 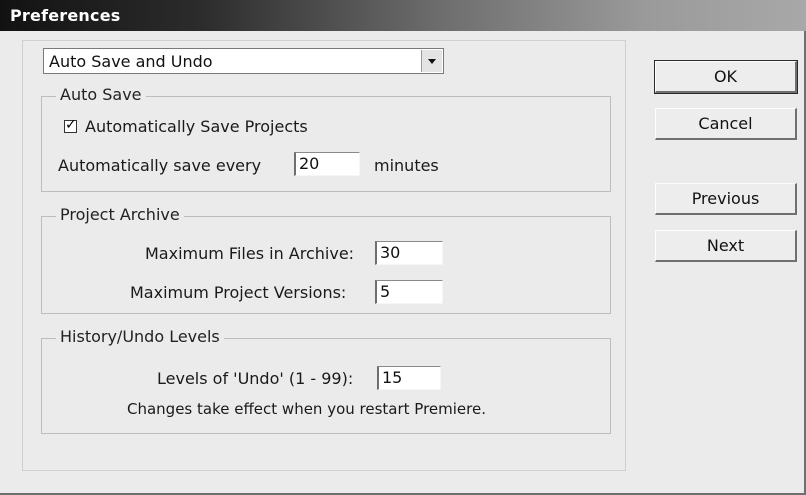 What do you see at coordinates (726, 77) in the screenshot?
I see `ok-button: OK` at bounding box center [726, 77].